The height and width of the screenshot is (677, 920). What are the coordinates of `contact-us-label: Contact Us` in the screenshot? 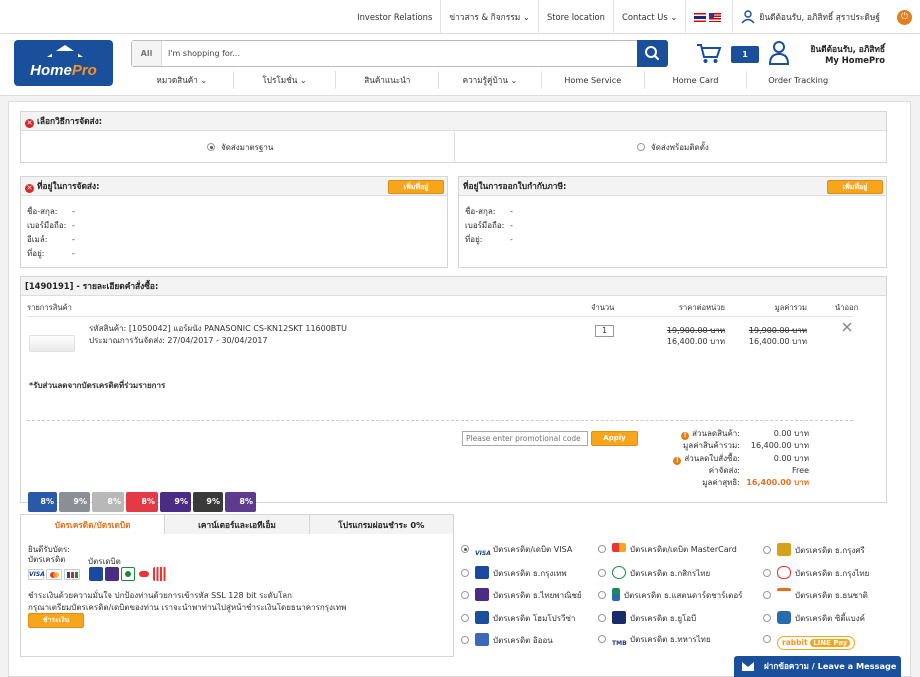 It's located at (644, 17).